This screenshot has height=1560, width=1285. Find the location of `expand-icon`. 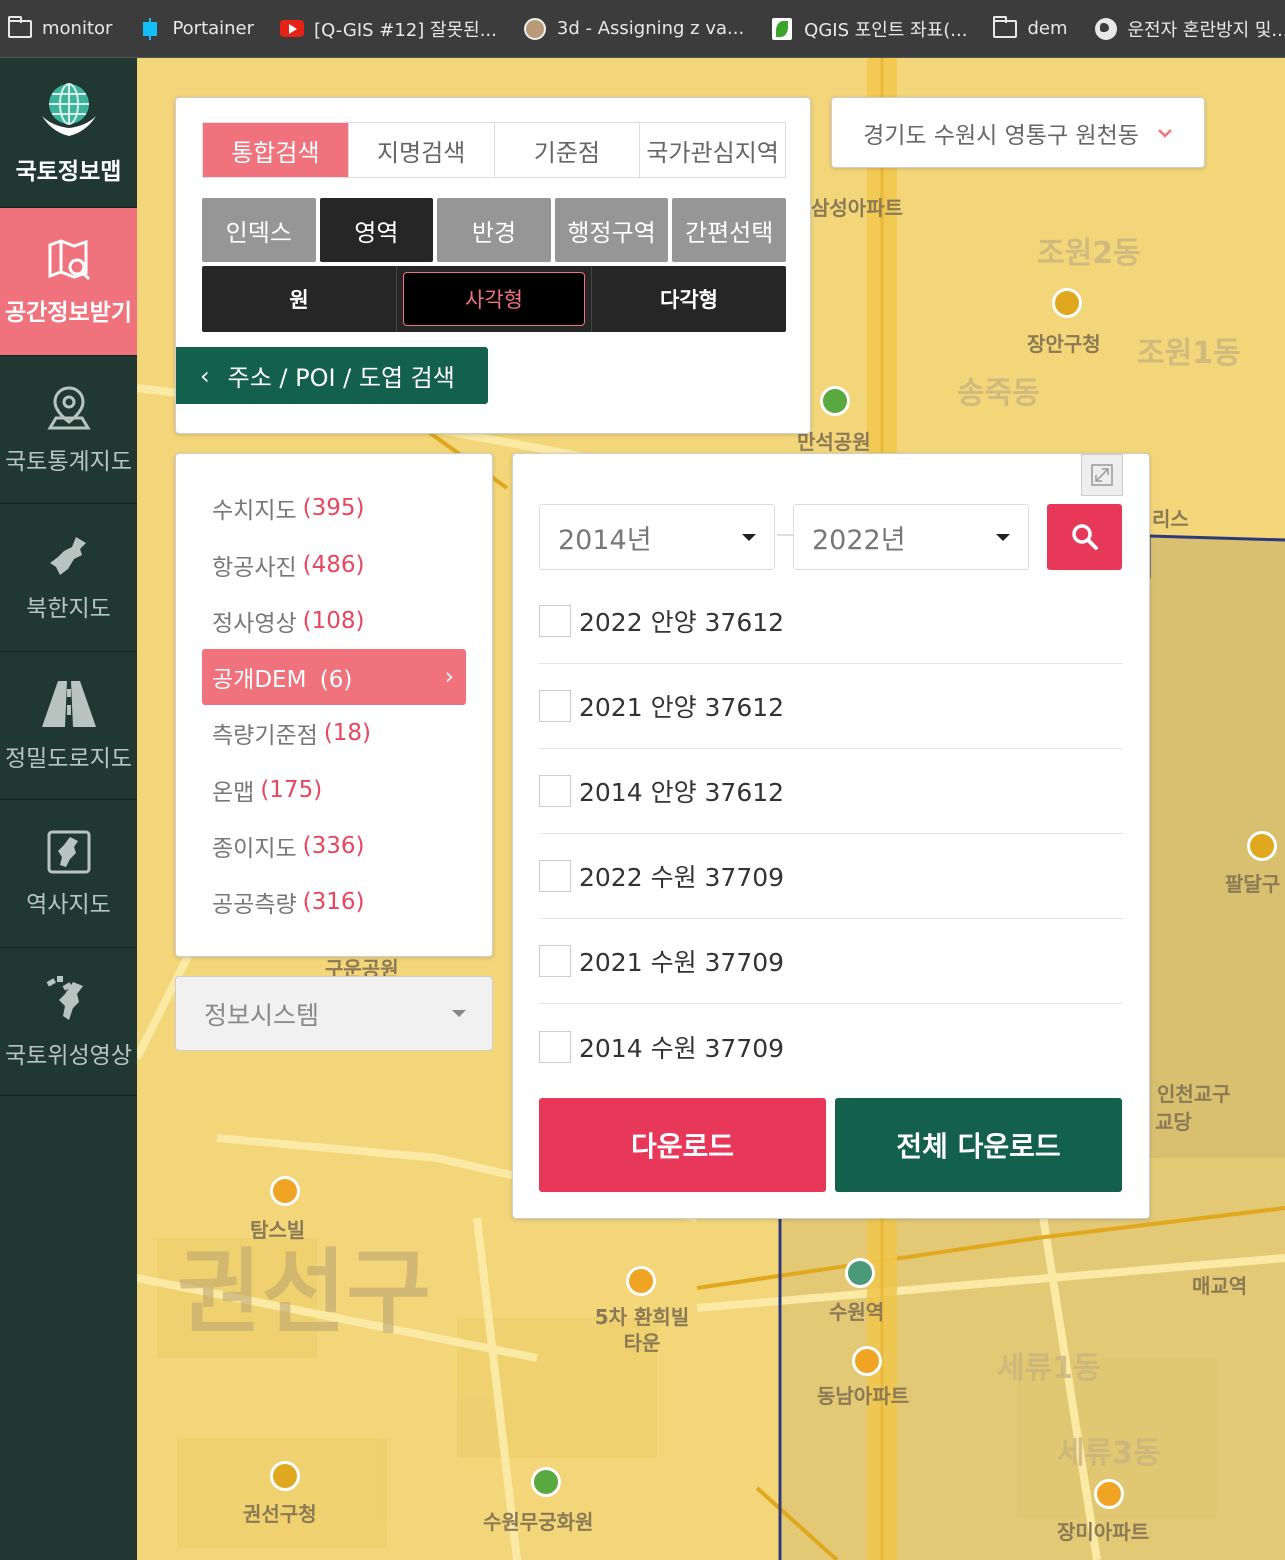

expand-icon is located at coordinates (1102, 475).